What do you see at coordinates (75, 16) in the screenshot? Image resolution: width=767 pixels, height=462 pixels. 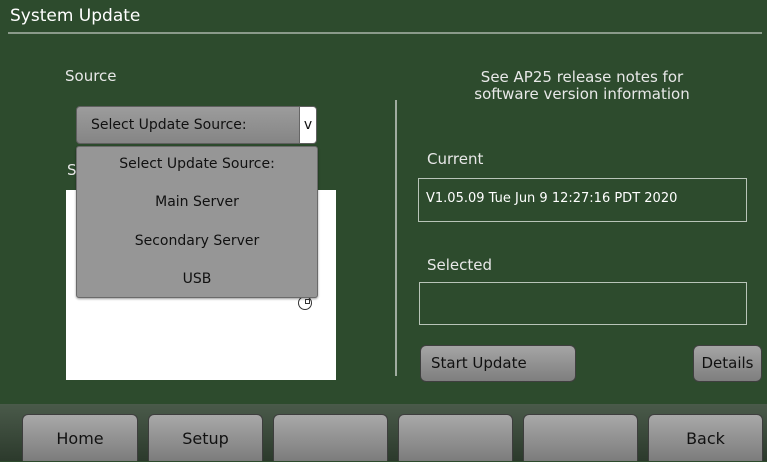 I see `page-title: System Update` at bounding box center [75, 16].